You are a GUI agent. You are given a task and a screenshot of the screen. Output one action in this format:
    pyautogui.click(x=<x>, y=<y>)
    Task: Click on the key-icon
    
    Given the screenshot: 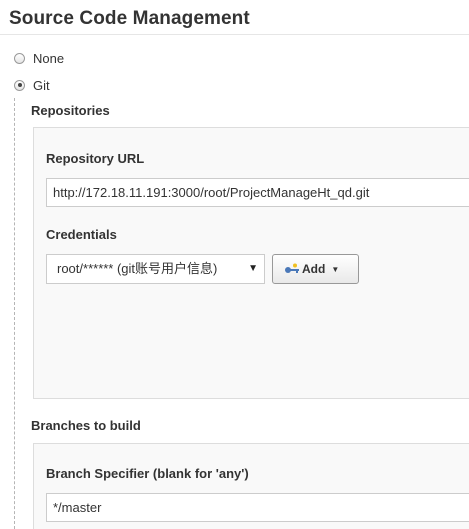 What is the action you would take?
    pyautogui.click(x=292, y=268)
    